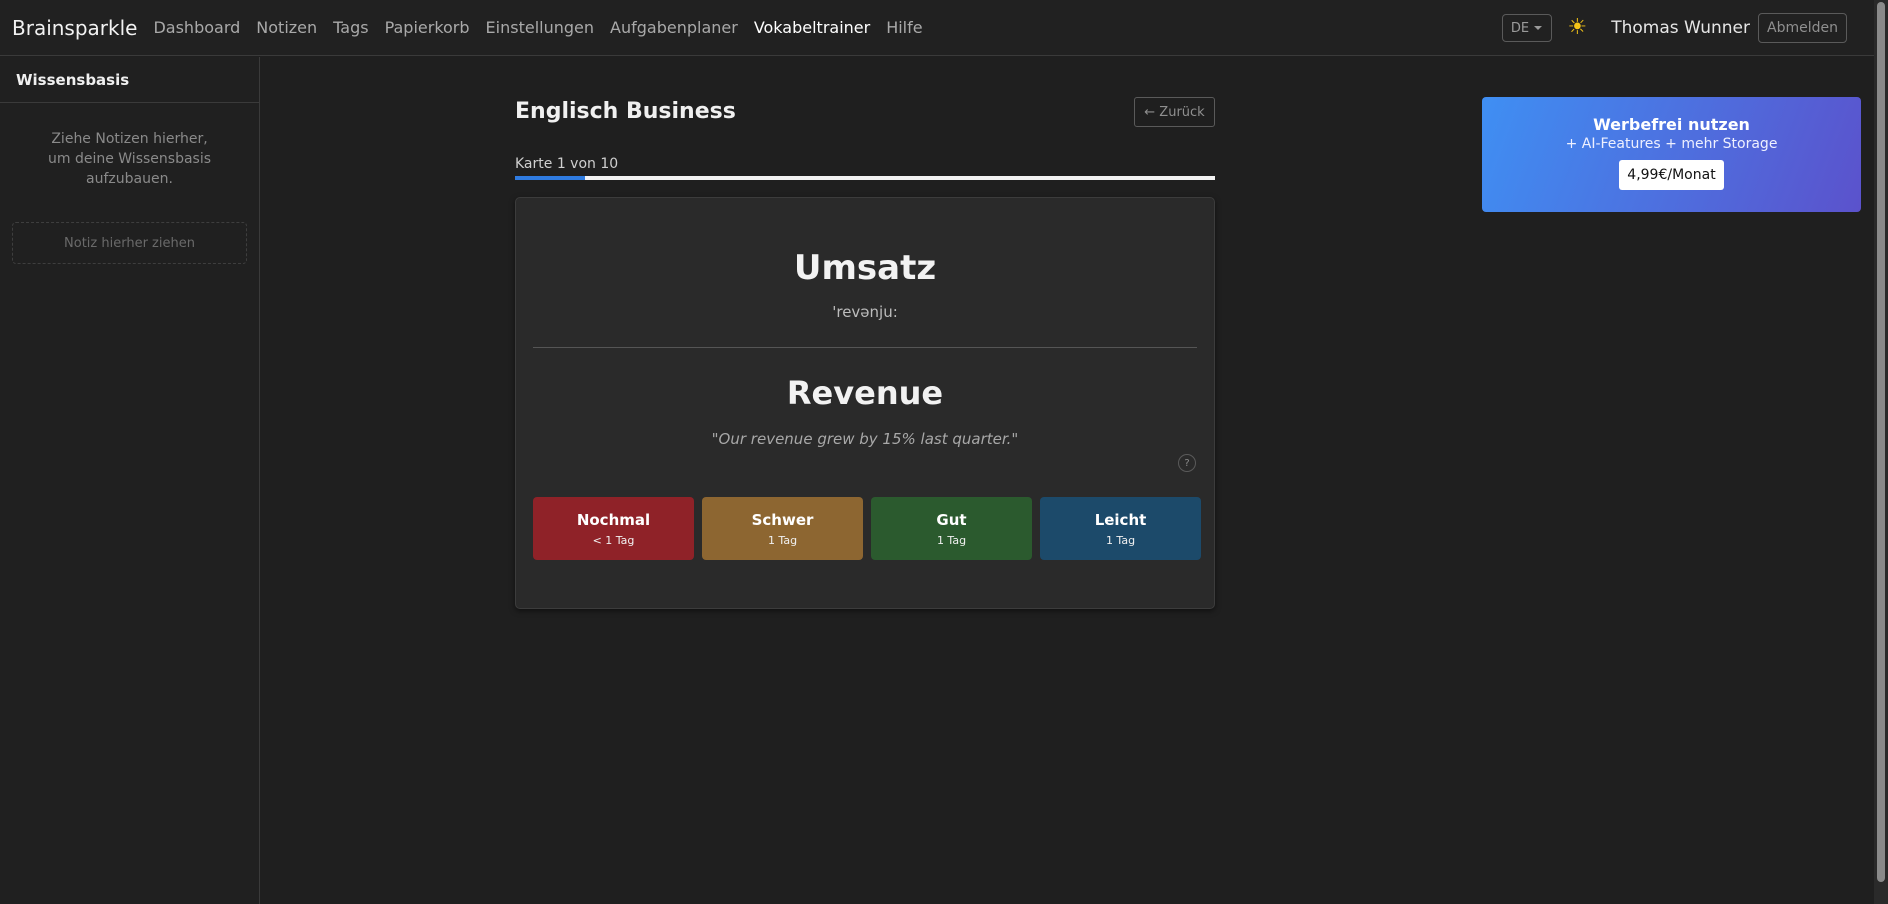  Describe the element at coordinates (129, 80) in the screenshot. I see `sidebar-title: Wissensbasis` at that location.